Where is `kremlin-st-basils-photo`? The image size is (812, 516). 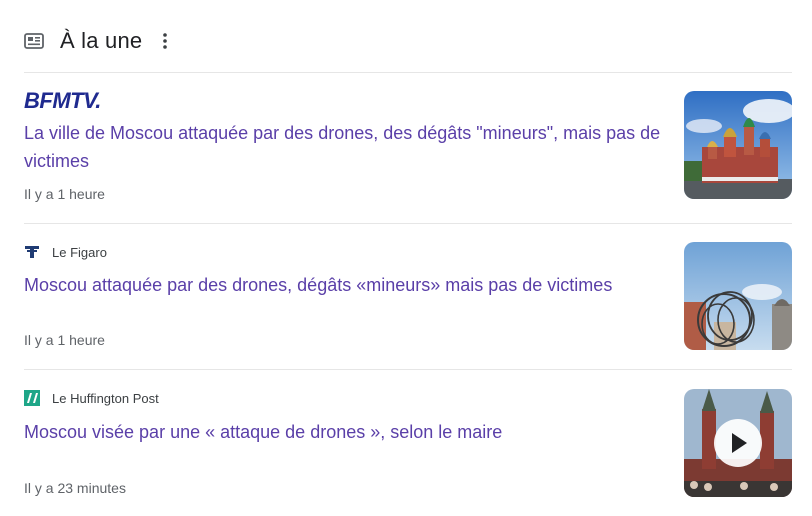 kremlin-st-basils-photo is located at coordinates (738, 145).